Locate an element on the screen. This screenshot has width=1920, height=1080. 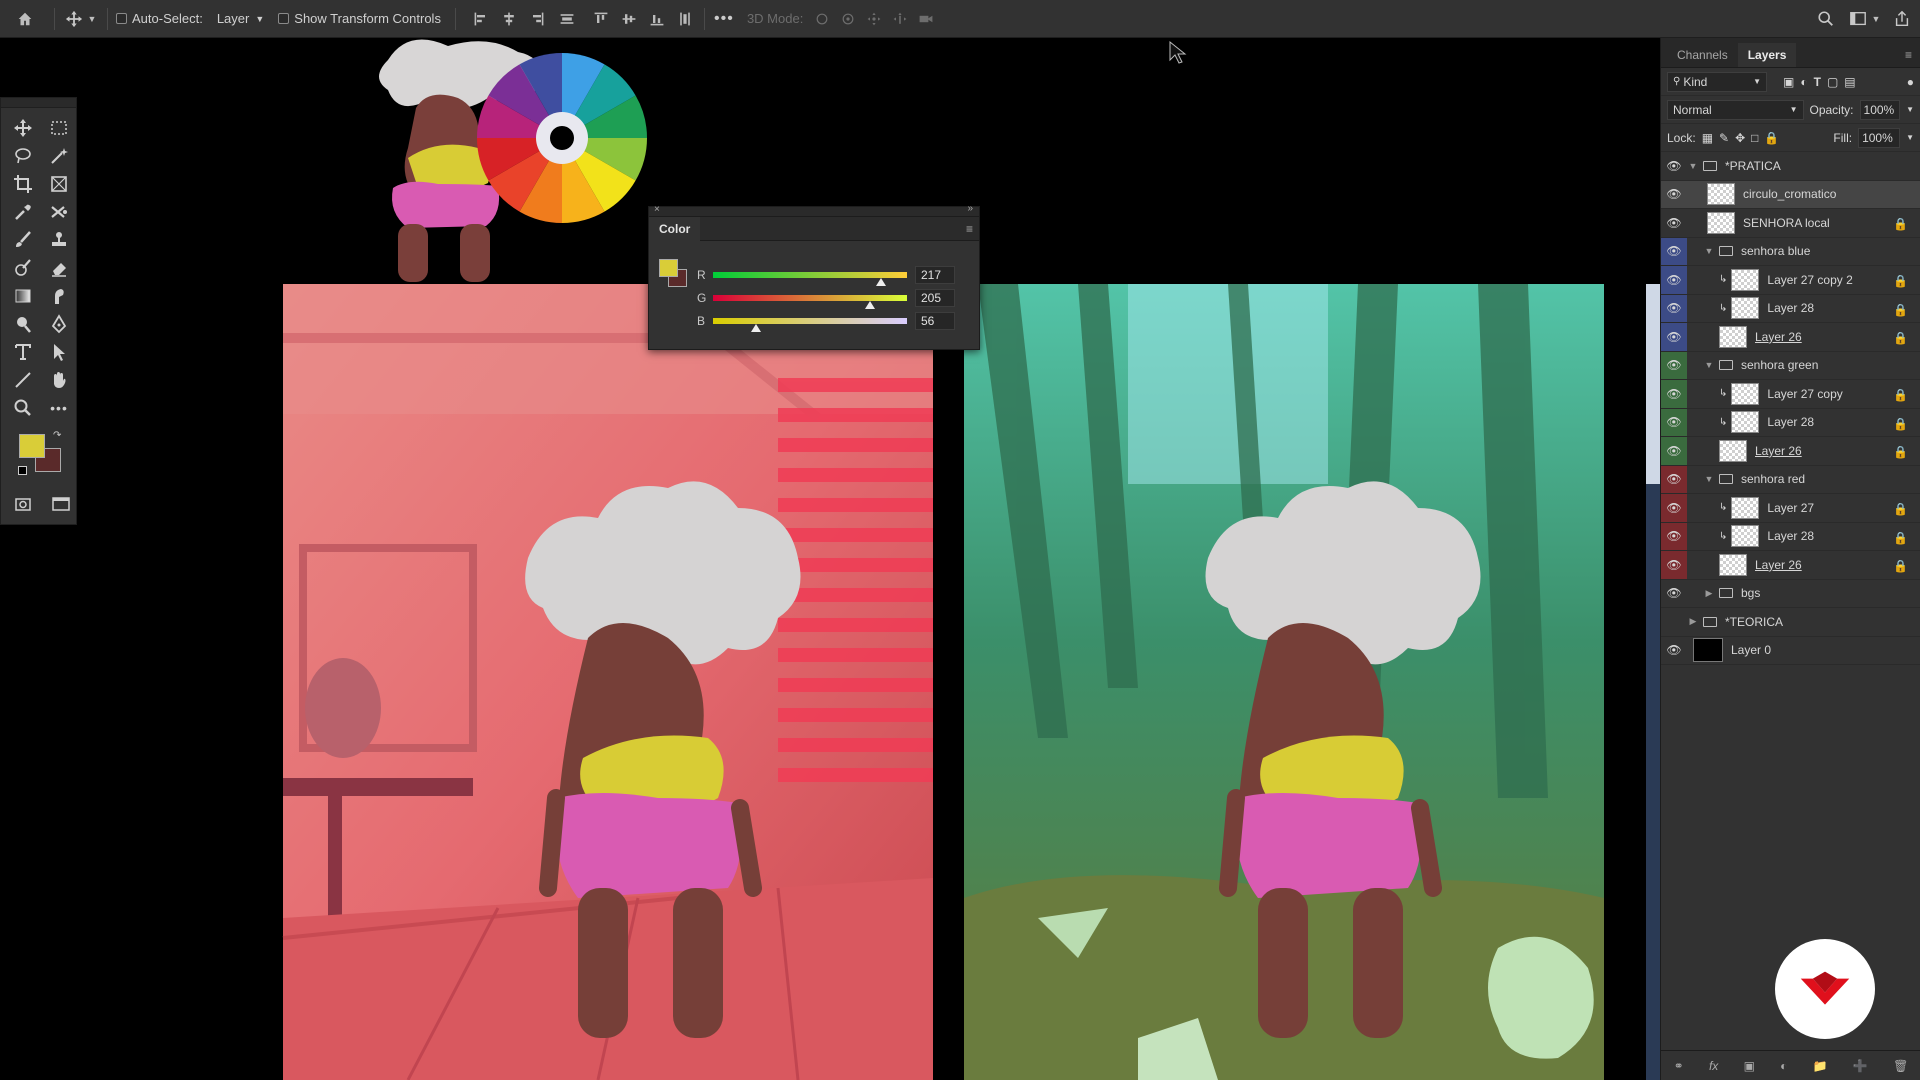
quick-mask-icon is located at coordinates (23, 504).